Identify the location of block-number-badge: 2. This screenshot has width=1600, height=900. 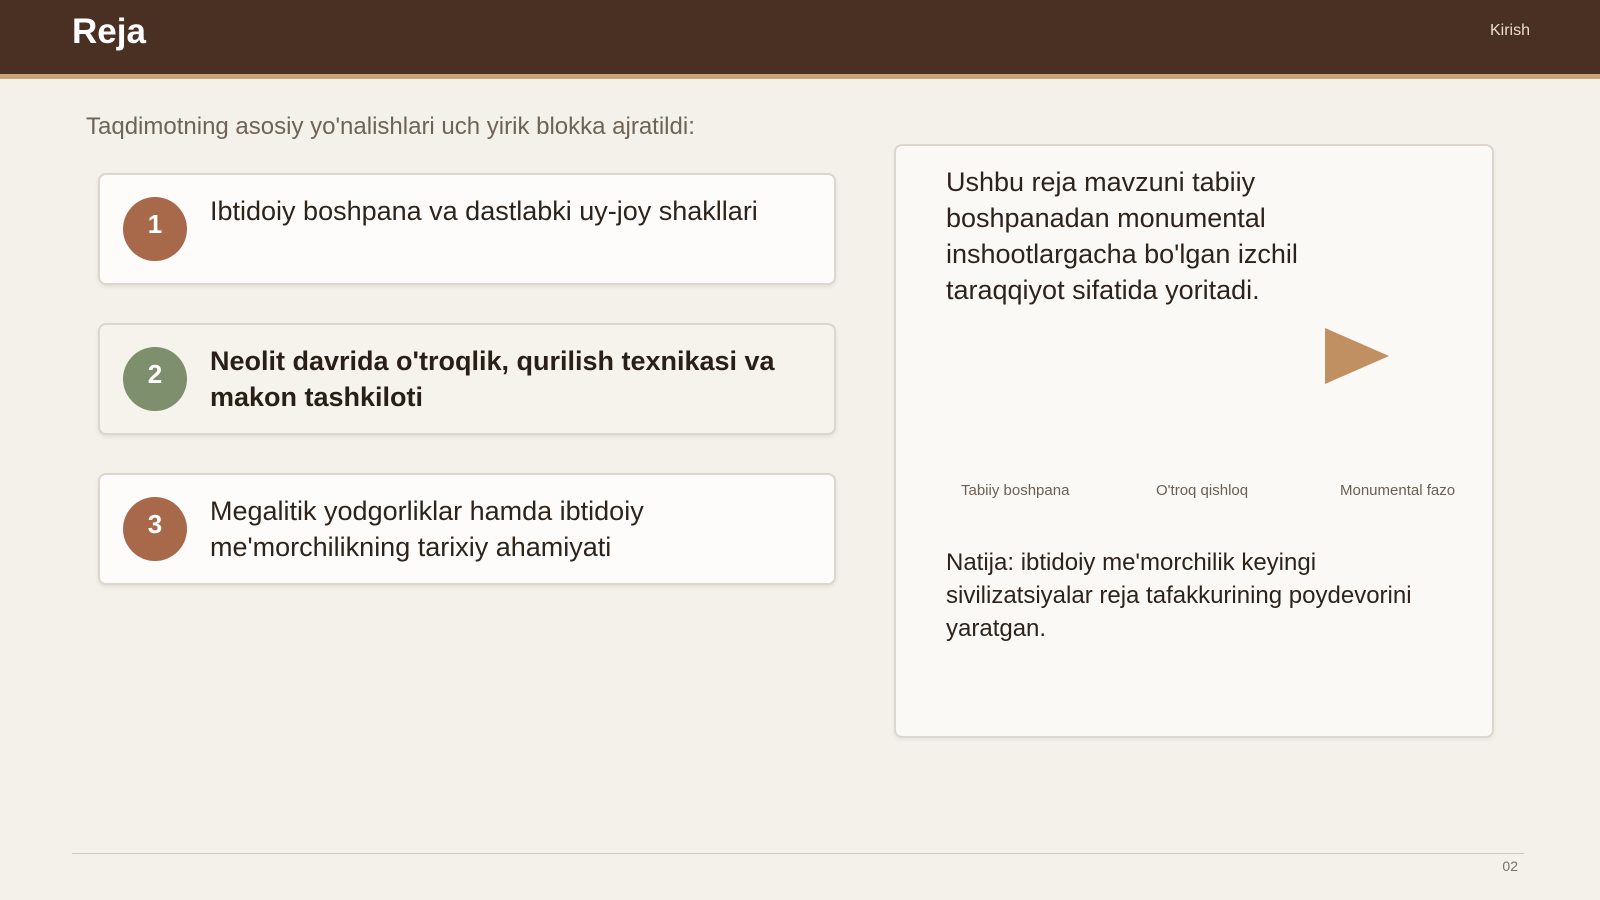
(155, 379).